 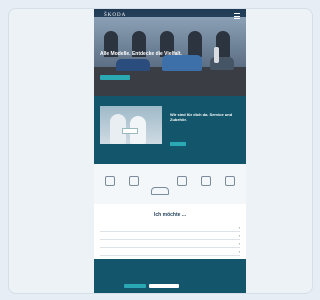 I want to click on brochure-icon, so click(x=134, y=181).